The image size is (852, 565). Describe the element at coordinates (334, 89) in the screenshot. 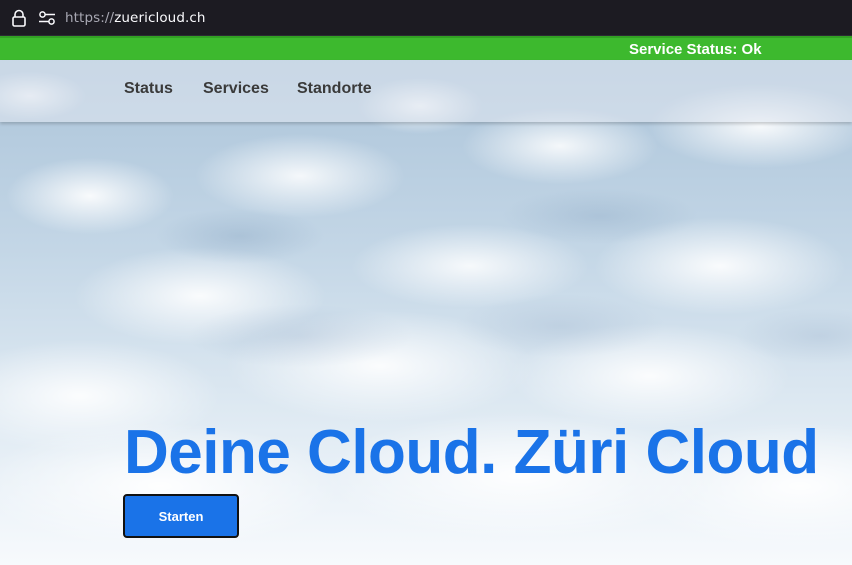

I see `nav-item-standorte: Standorte` at that location.